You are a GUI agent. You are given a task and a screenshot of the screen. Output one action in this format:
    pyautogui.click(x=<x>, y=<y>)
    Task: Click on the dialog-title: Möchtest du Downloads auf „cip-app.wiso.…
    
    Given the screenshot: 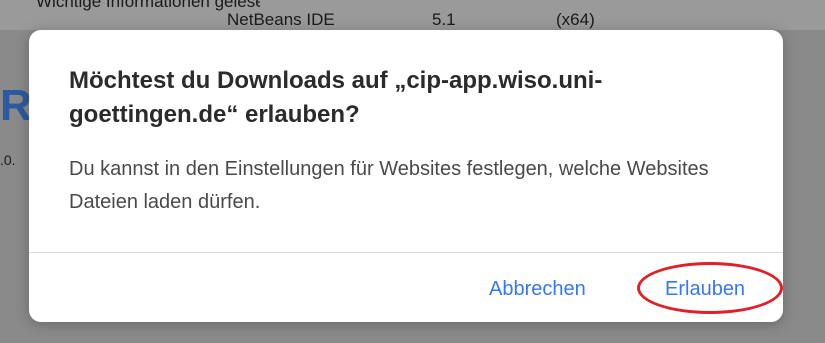 What is the action you would take?
    pyautogui.click(x=336, y=97)
    